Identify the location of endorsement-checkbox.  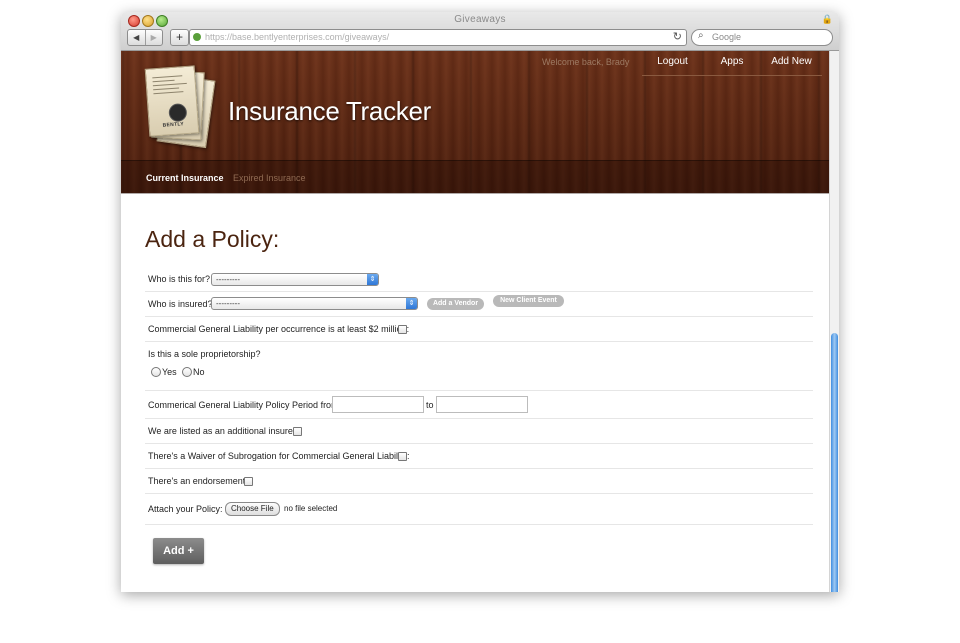
(248, 481).